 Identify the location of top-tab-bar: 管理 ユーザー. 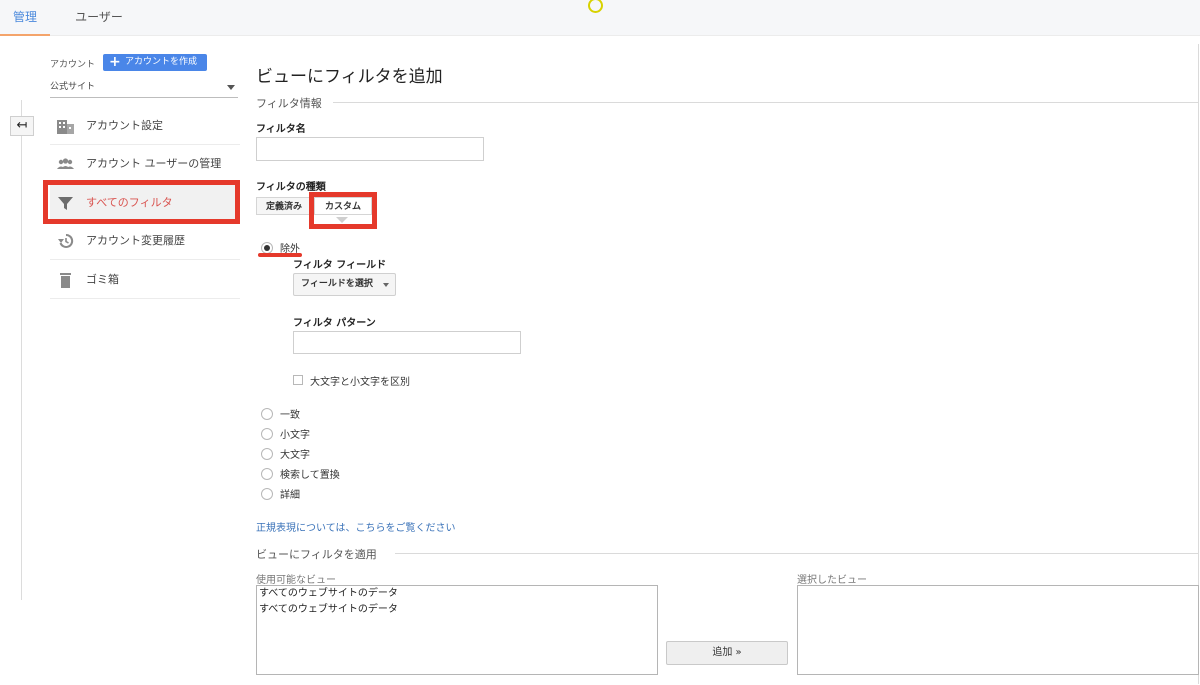
(600, 18).